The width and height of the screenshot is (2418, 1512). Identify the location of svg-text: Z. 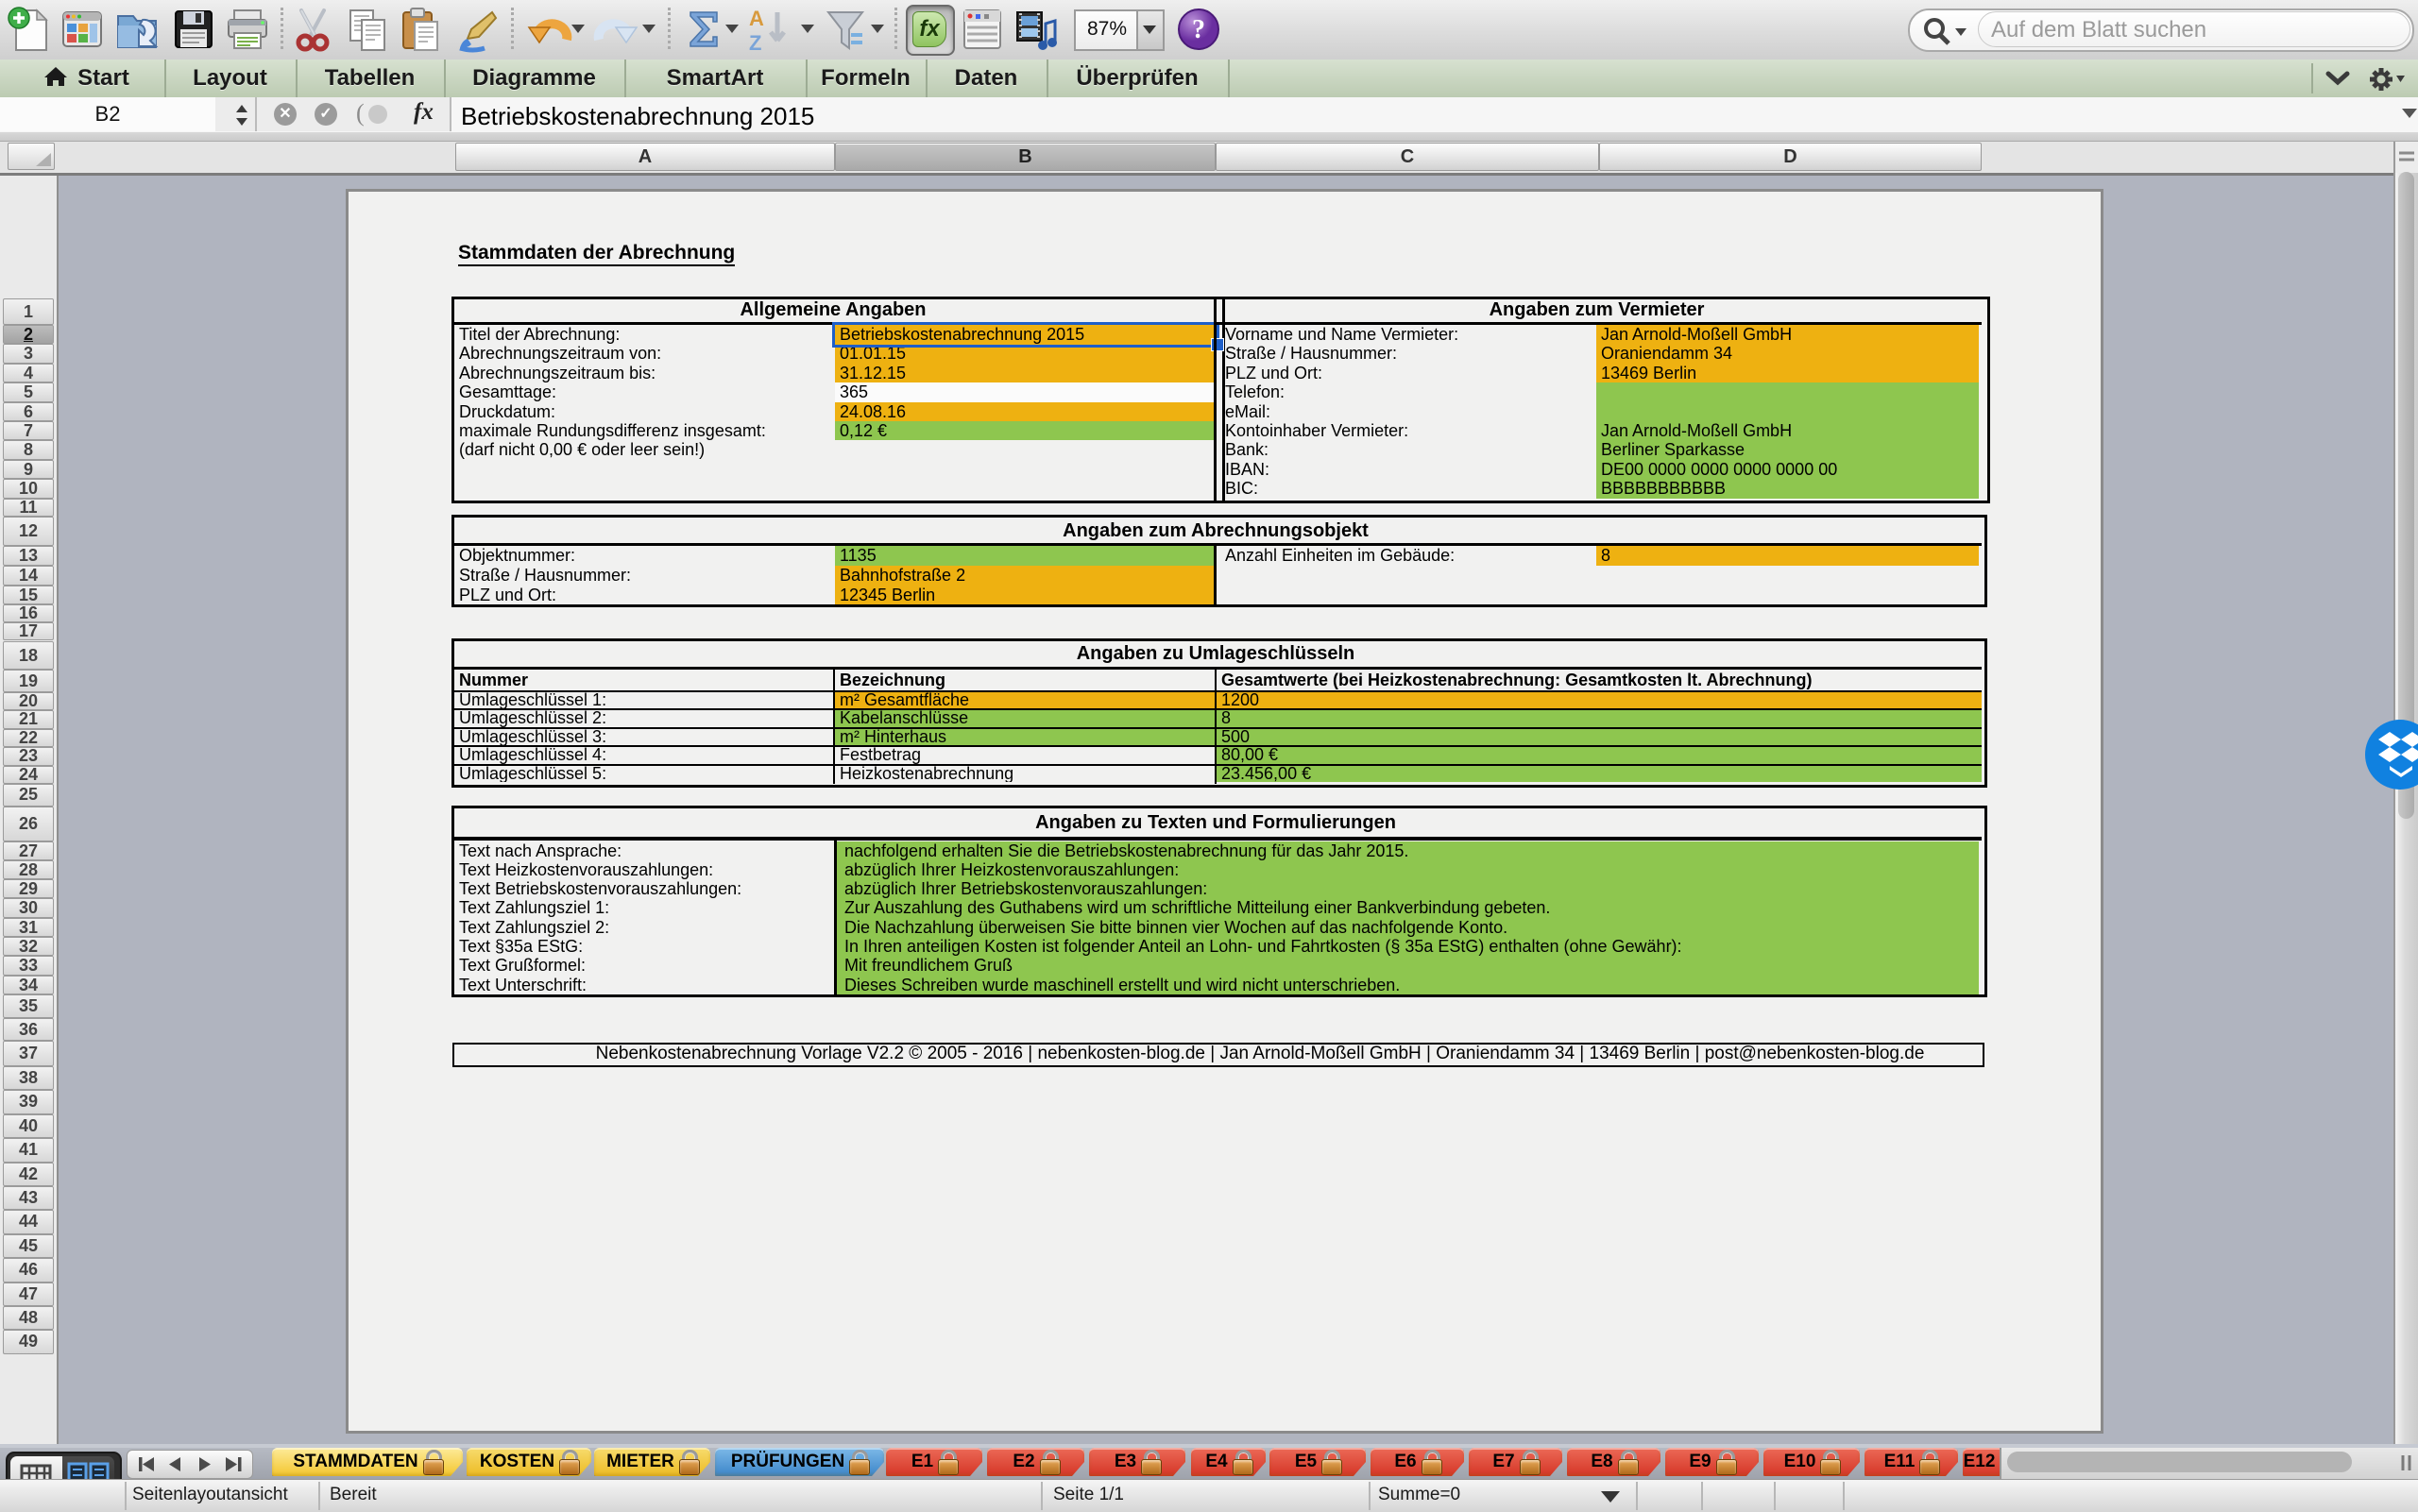
(755, 42).